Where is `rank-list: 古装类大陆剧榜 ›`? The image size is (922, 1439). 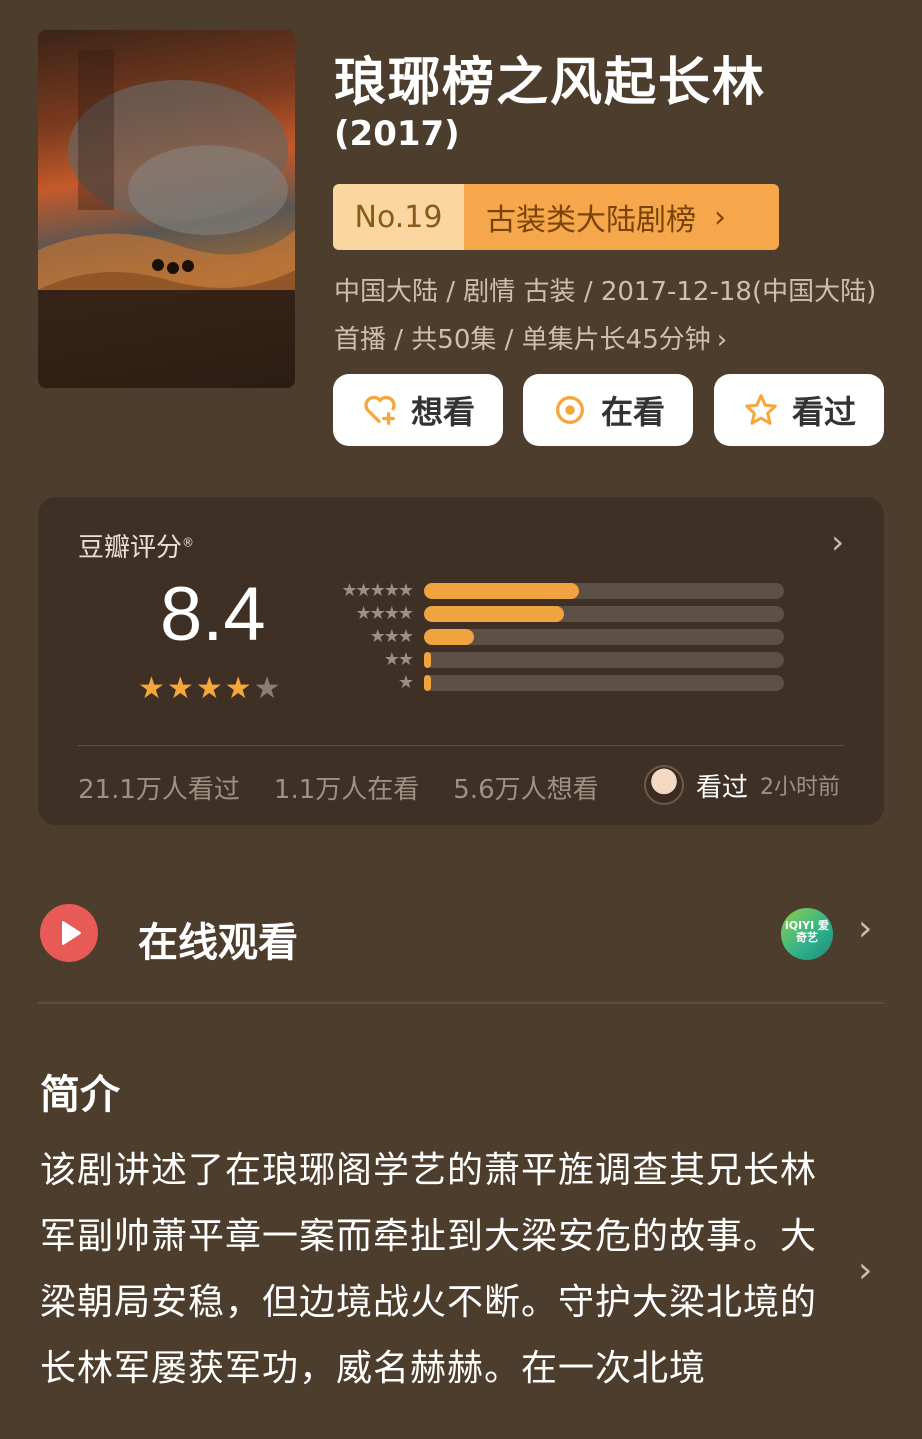 rank-list: 古装类大陆剧榜 › is located at coordinates (621, 217).